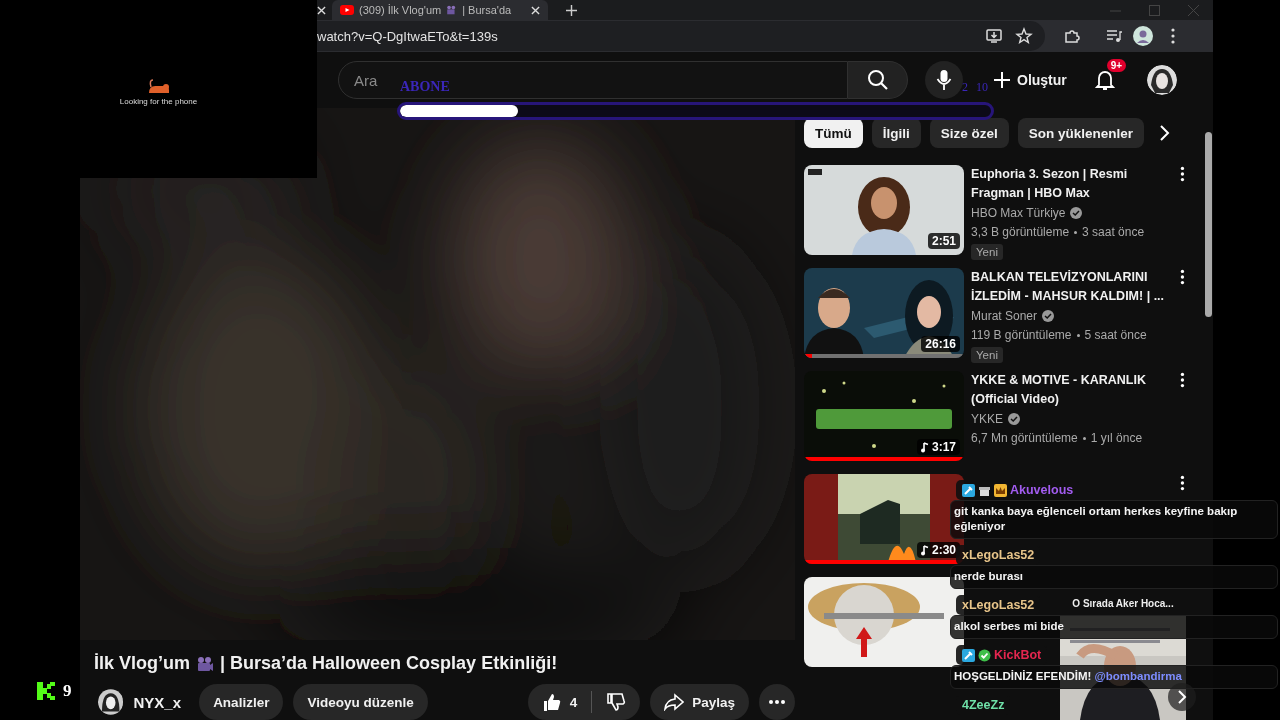 This screenshot has width=1280, height=720. What do you see at coordinates (616, 702) in the screenshot?
I see `thumbs-down-icon` at bounding box center [616, 702].